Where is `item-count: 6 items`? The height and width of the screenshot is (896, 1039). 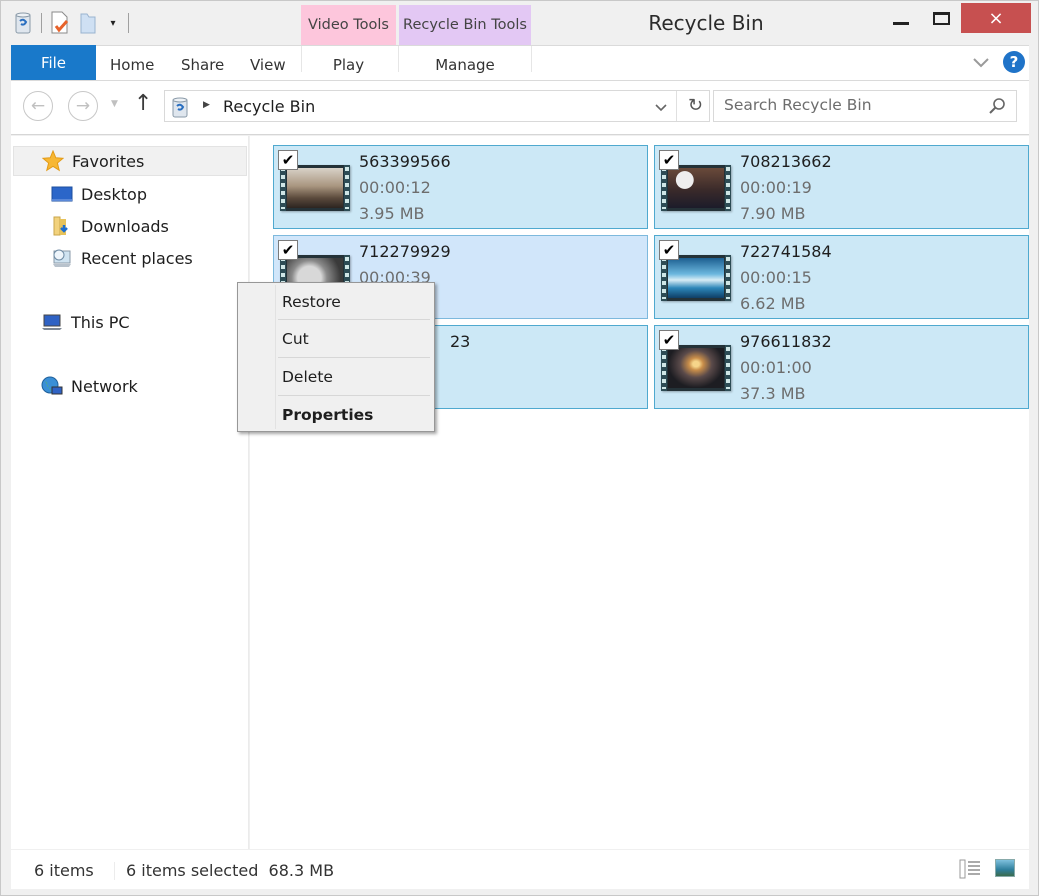 item-count: 6 items is located at coordinates (64, 870).